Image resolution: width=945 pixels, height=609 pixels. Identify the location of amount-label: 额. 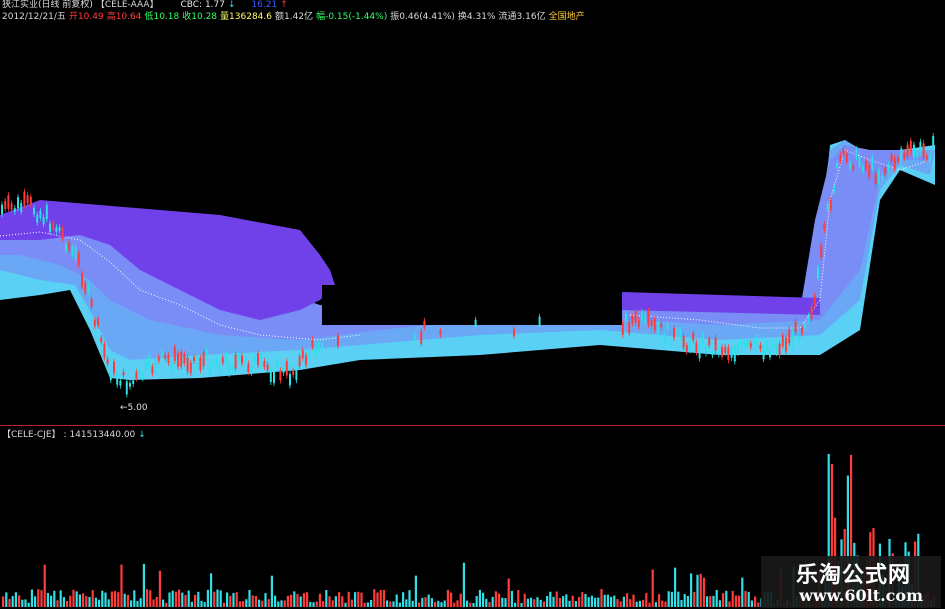
(280, 17).